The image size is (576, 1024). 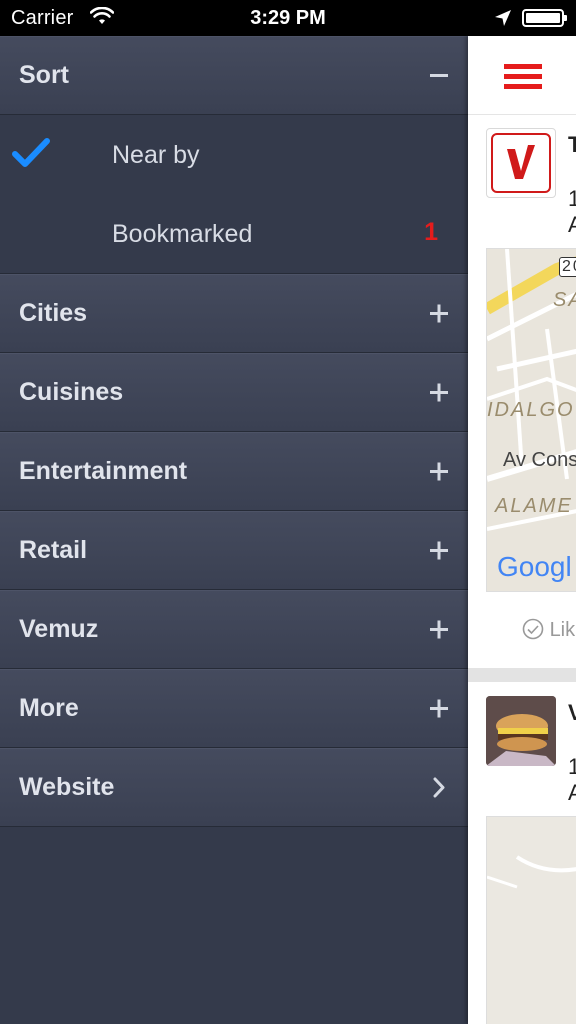 I want to click on section-header-sort: Sort, so click(x=234, y=75).